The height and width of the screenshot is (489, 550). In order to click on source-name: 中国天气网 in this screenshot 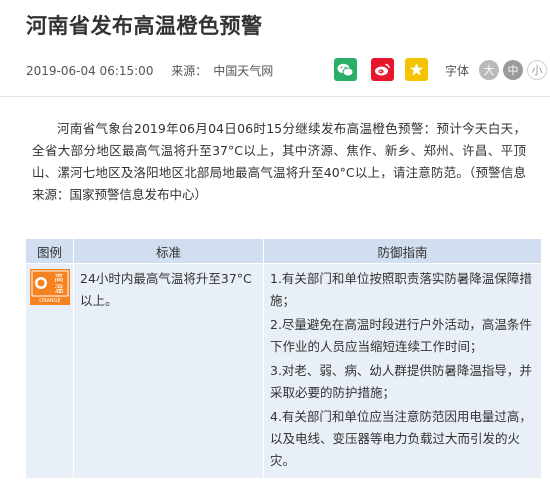, I will do `click(243, 71)`.